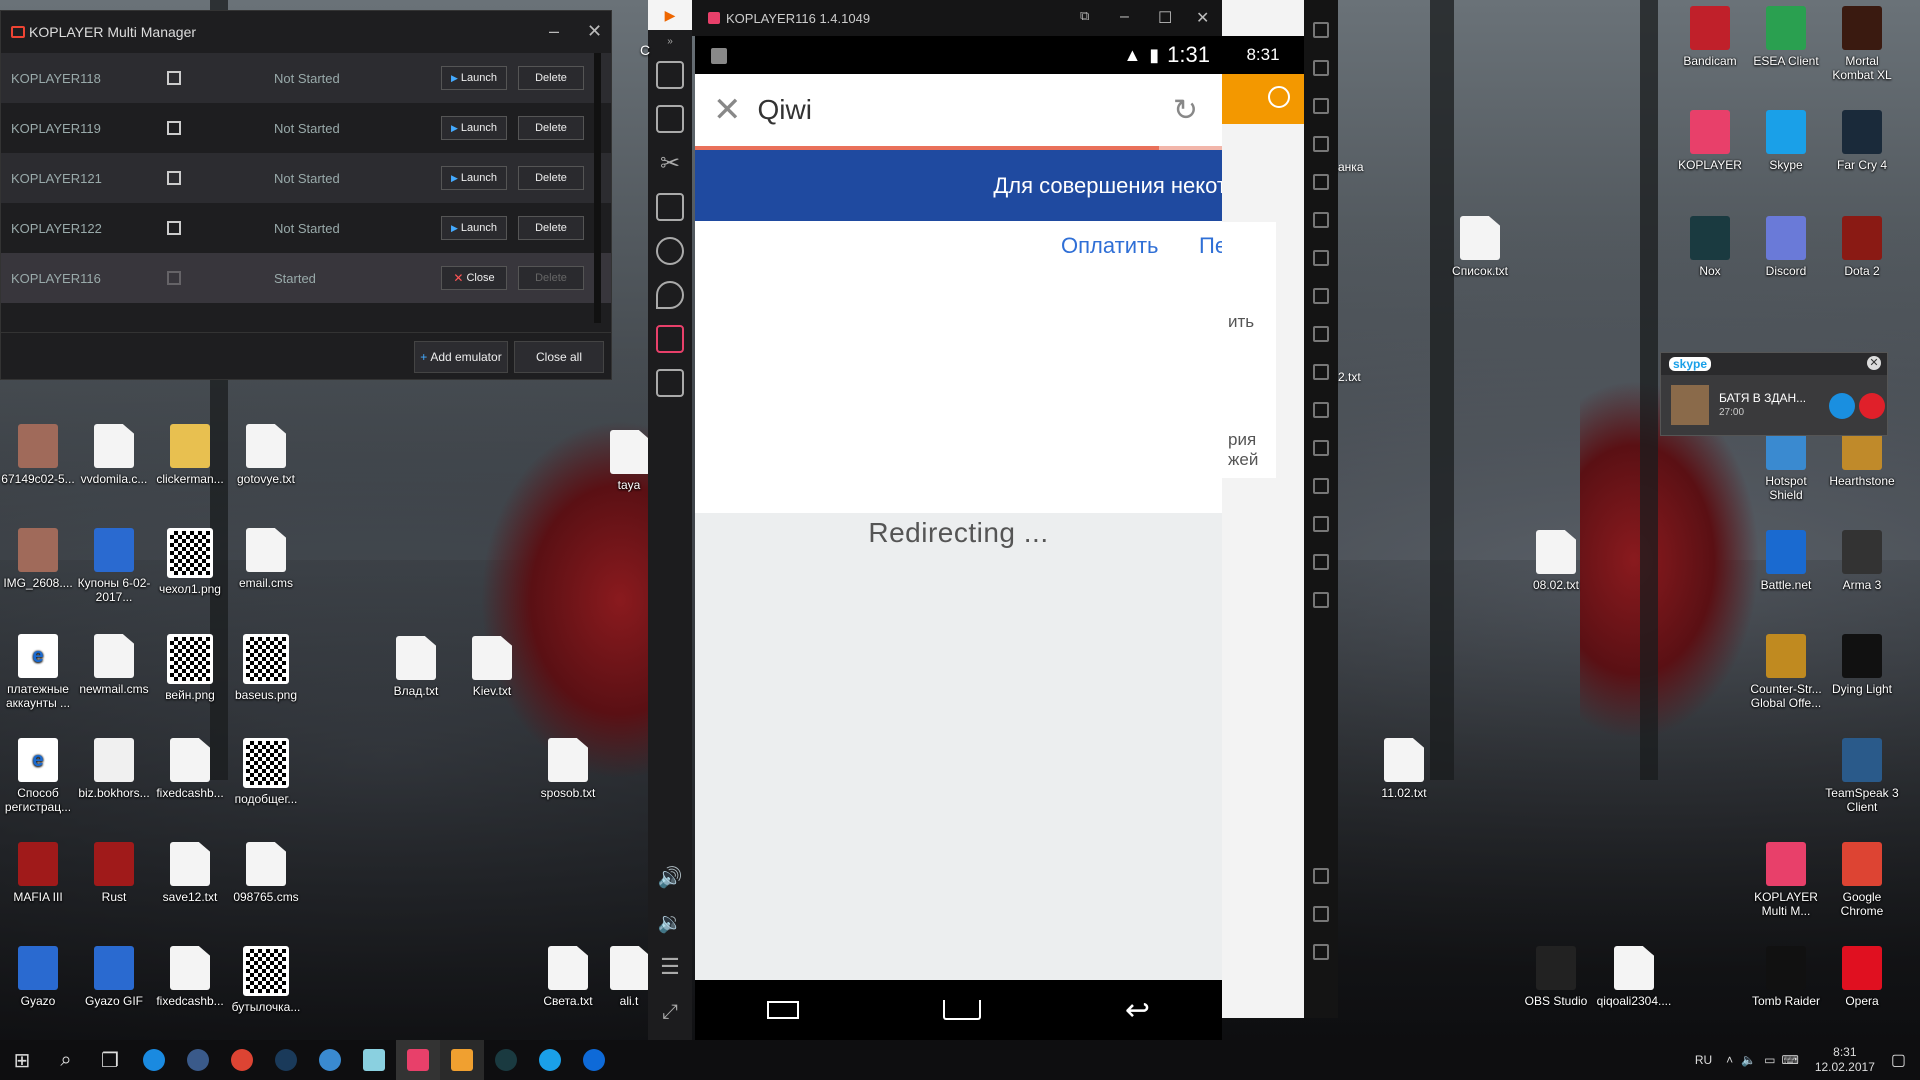 This screenshot has height=1080, width=1920. I want to click on desktop-icon: sposob.txt, so click(568, 769).